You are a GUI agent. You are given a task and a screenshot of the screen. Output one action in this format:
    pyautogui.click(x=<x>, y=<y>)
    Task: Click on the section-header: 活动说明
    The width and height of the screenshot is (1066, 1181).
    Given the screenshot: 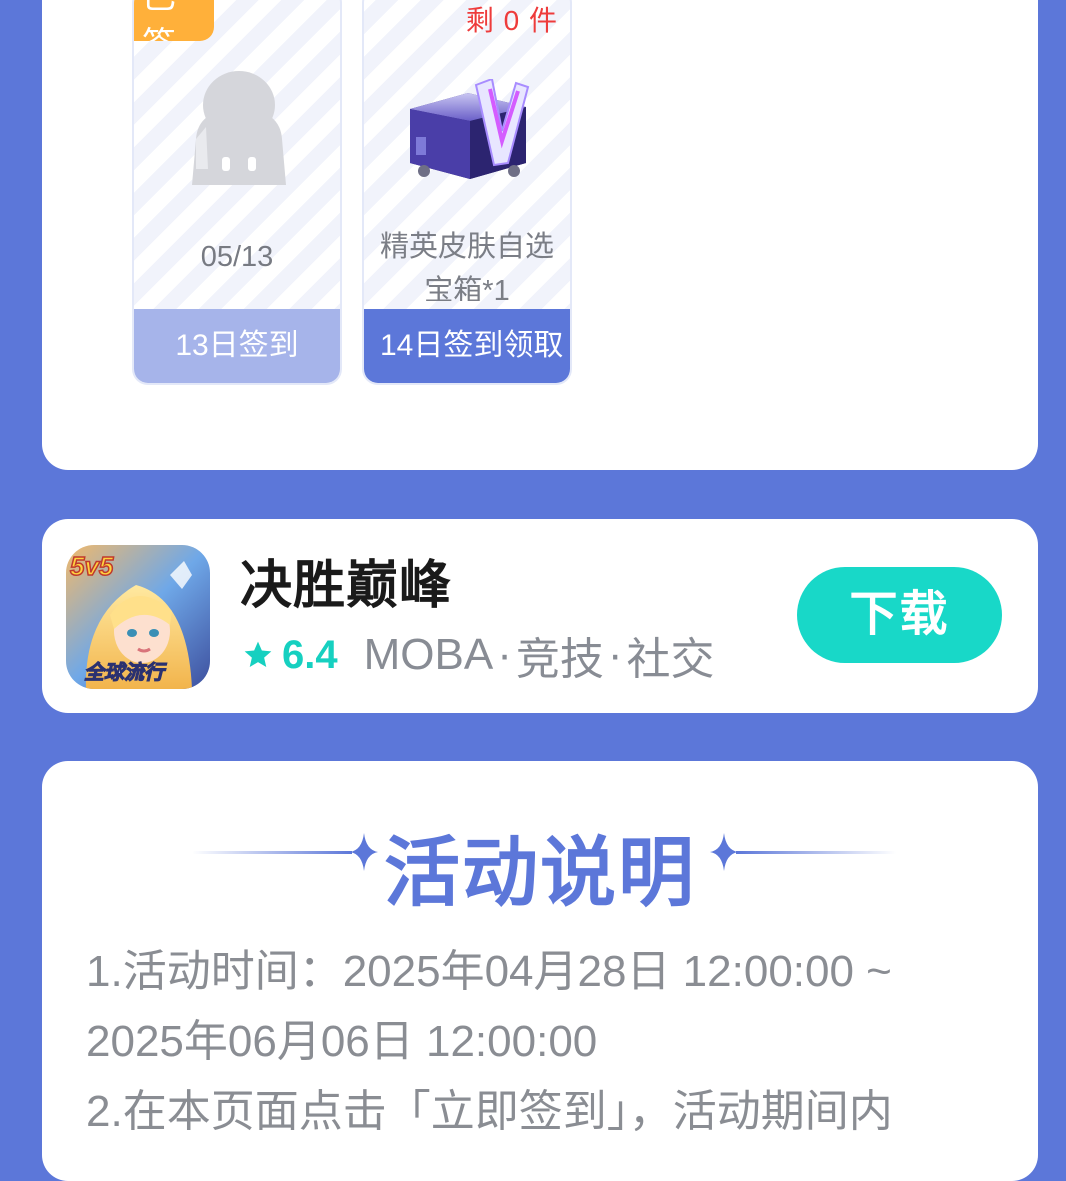 What is the action you would take?
    pyautogui.click(x=540, y=860)
    